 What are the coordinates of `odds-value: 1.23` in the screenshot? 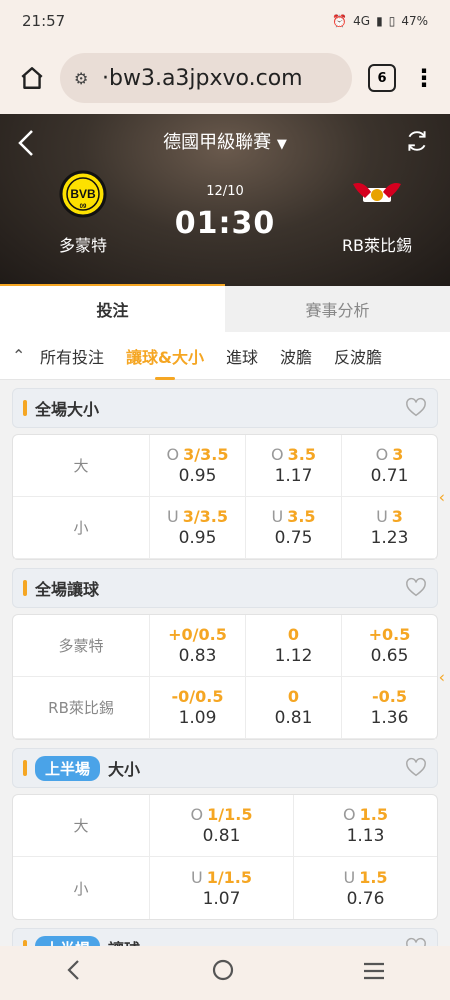 It's located at (389, 538).